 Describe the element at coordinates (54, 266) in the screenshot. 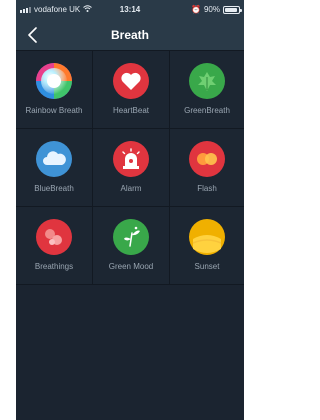

I see `effect-label: Breathings` at that location.